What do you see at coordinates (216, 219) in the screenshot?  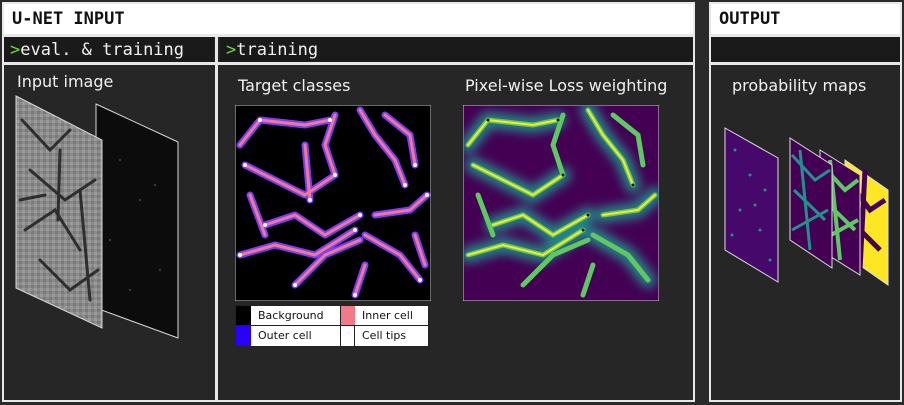 I see `column-divider` at bounding box center [216, 219].